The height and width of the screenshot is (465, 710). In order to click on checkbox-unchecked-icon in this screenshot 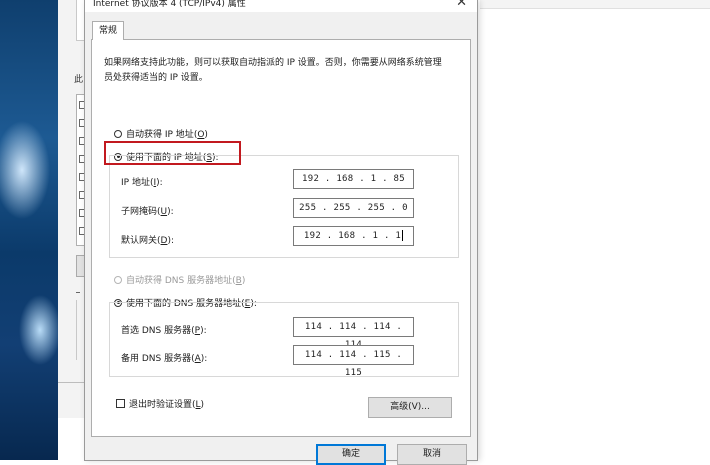, I will do `click(120, 403)`.